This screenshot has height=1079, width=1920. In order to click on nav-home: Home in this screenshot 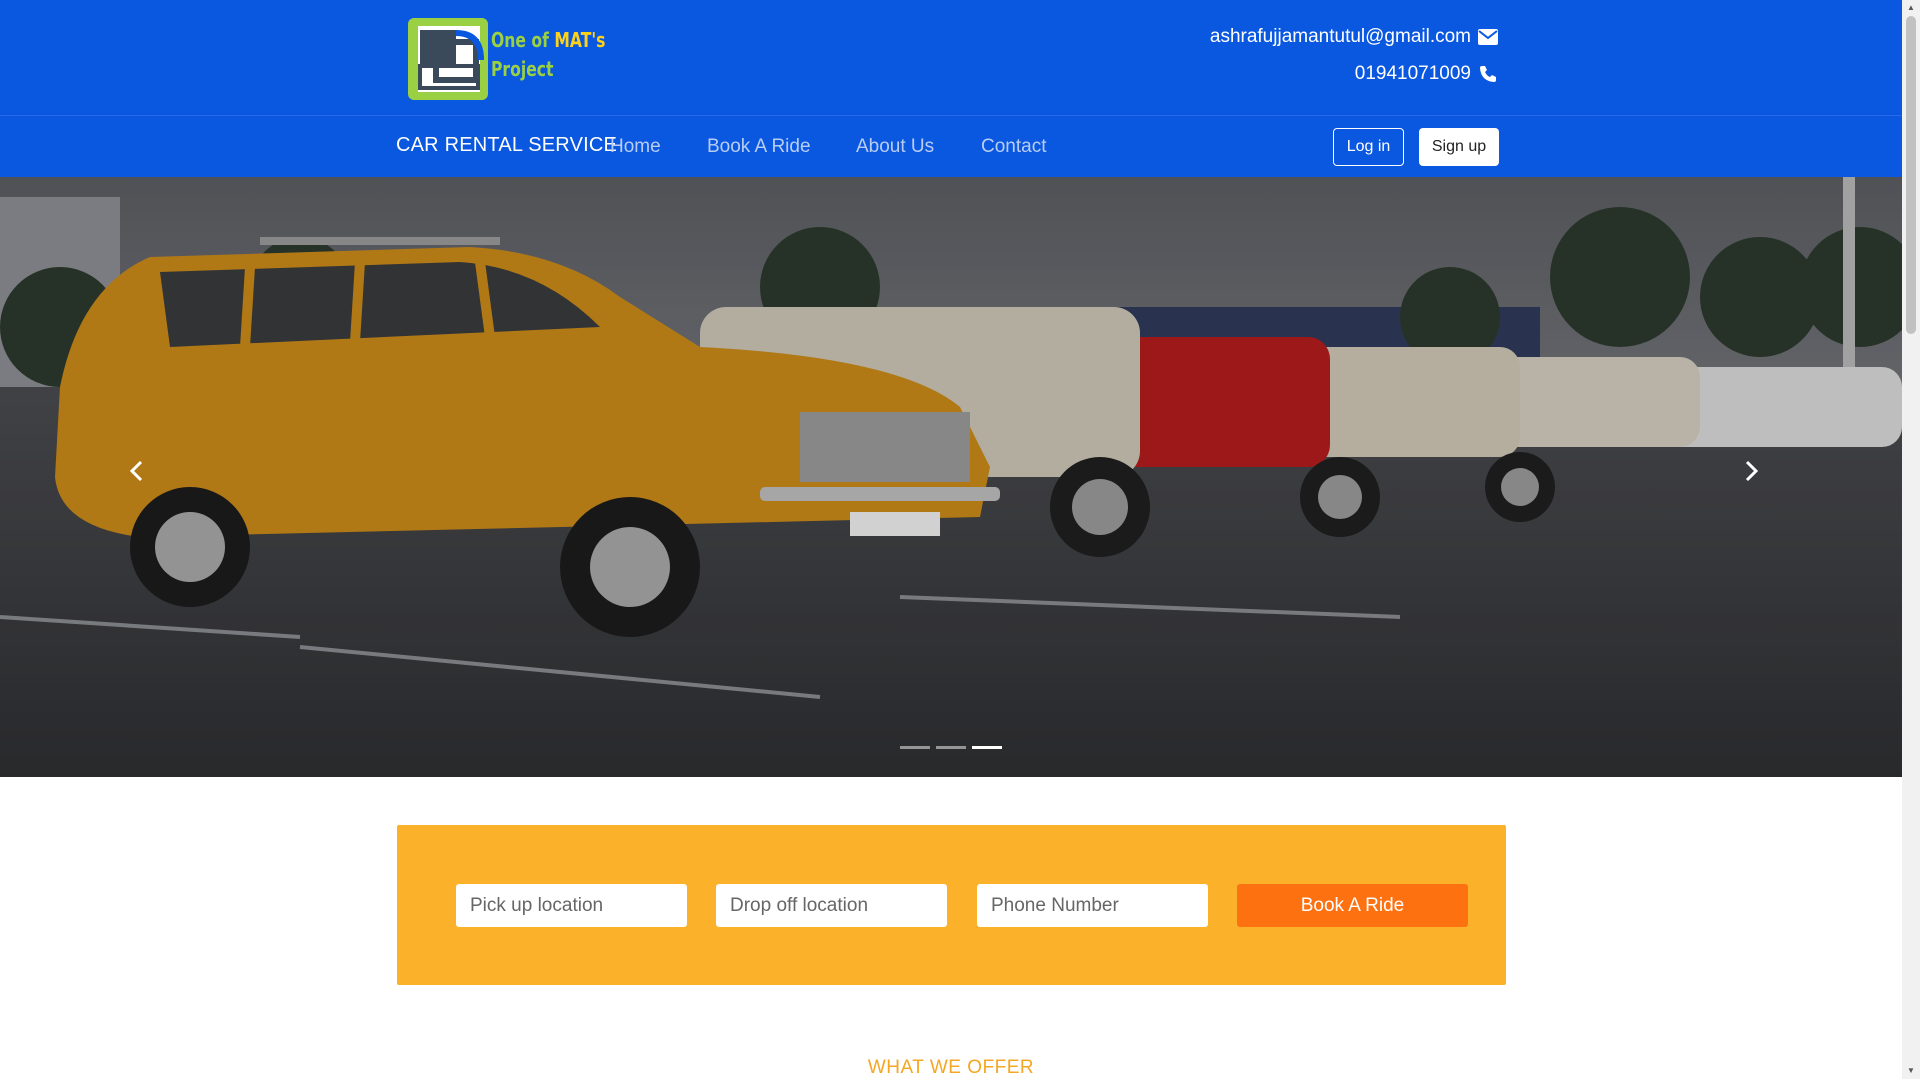, I will do `click(635, 147)`.